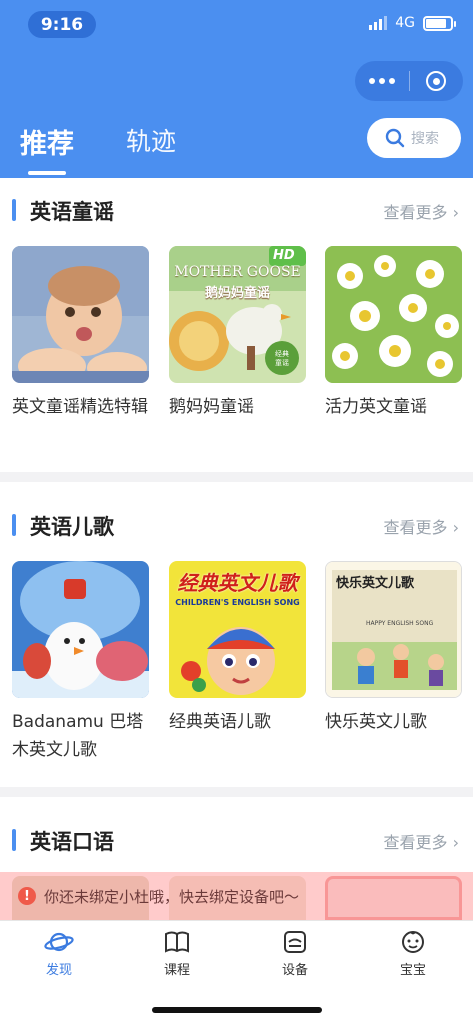 This screenshot has height=1024, width=473. What do you see at coordinates (412, 970) in the screenshot?
I see `tab-label: 宝宝` at bounding box center [412, 970].